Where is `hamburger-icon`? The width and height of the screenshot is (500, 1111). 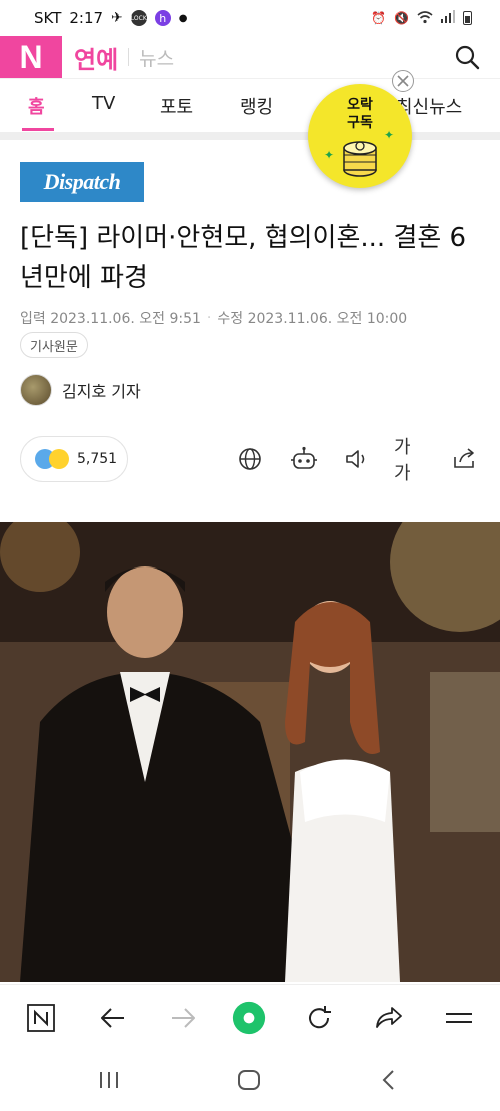 hamburger-icon is located at coordinates (459, 1018).